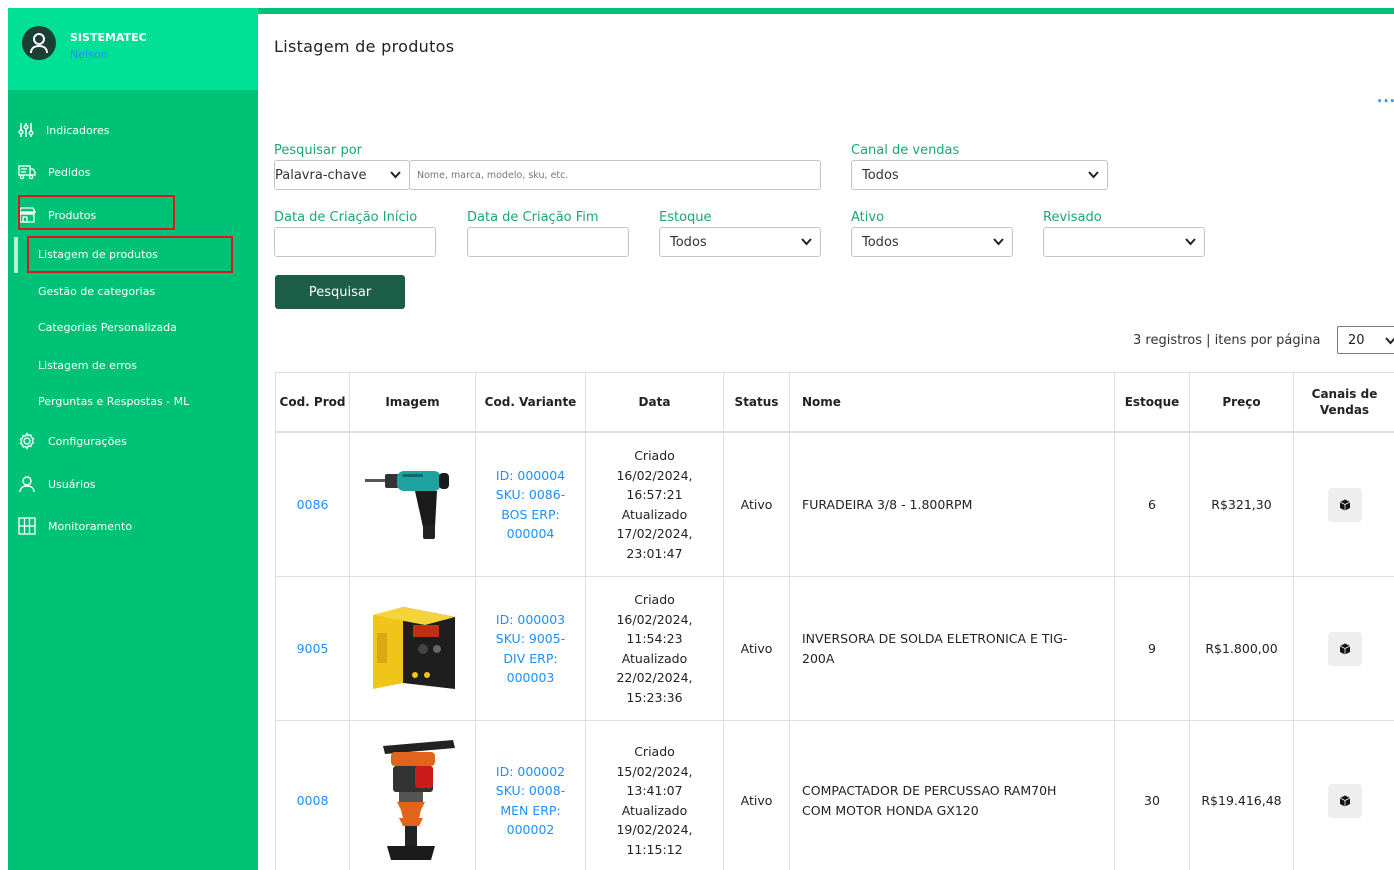  I want to click on stock-select: Todos, so click(740, 242).